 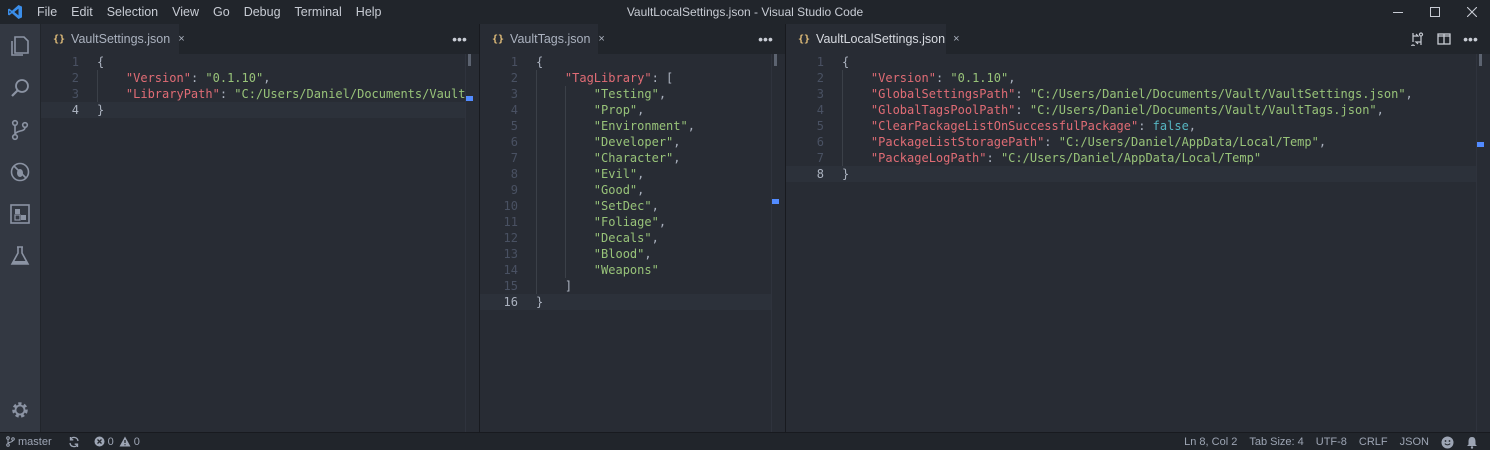 I want to click on indentation: Tab Size: 4, so click(x=1276, y=441).